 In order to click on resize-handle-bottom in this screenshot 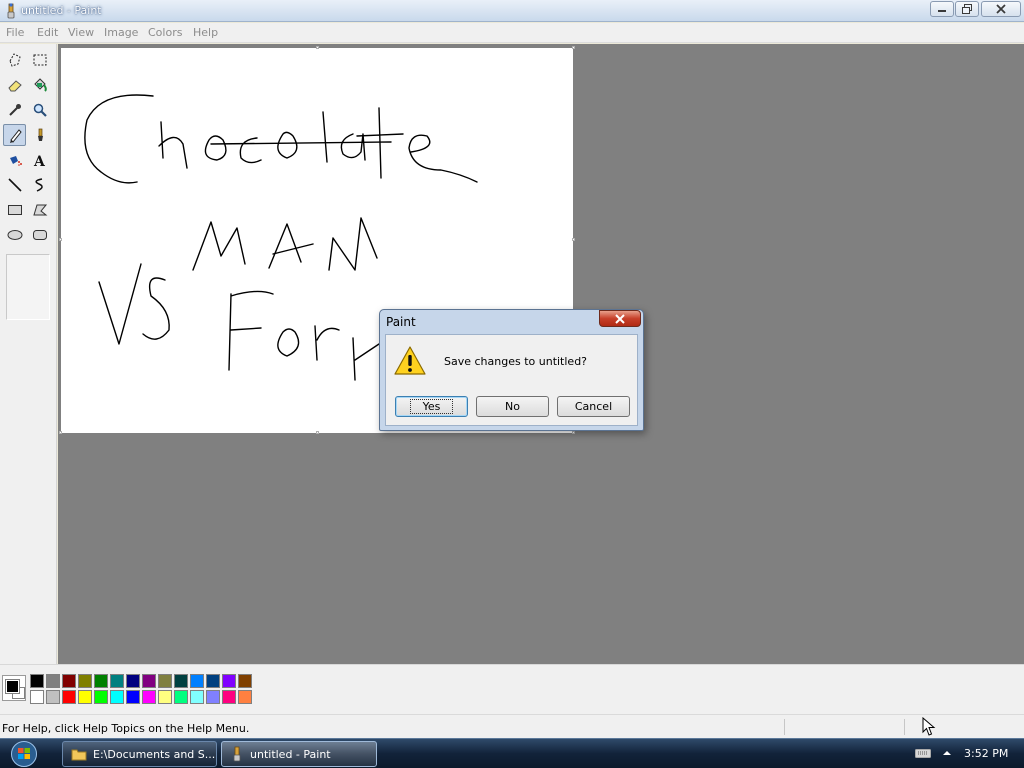, I will do `click(317, 432)`.